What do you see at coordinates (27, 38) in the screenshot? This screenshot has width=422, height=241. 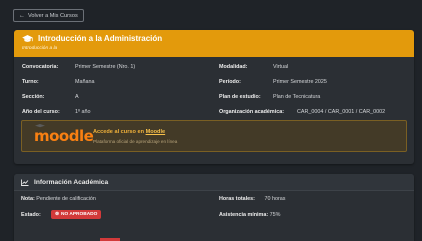 I see `graduation-cap-icon` at bounding box center [27, 38].